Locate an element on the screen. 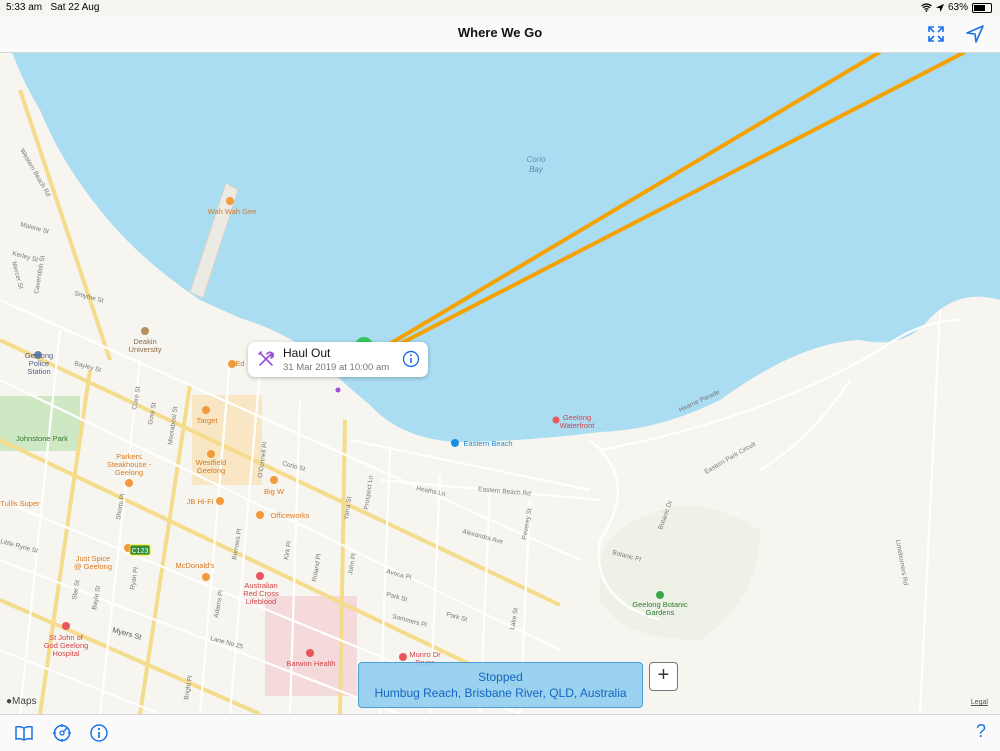 The height and width of the screenshot is (751, 1000). poi-label-ed: Ed is located at coordinates (239, 363).